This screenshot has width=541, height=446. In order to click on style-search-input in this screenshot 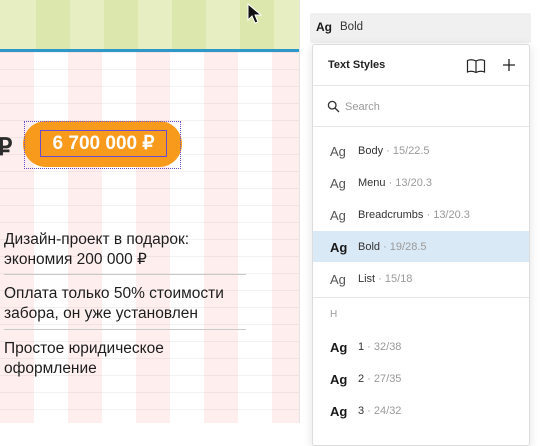, I will do `click(425, 107)`.